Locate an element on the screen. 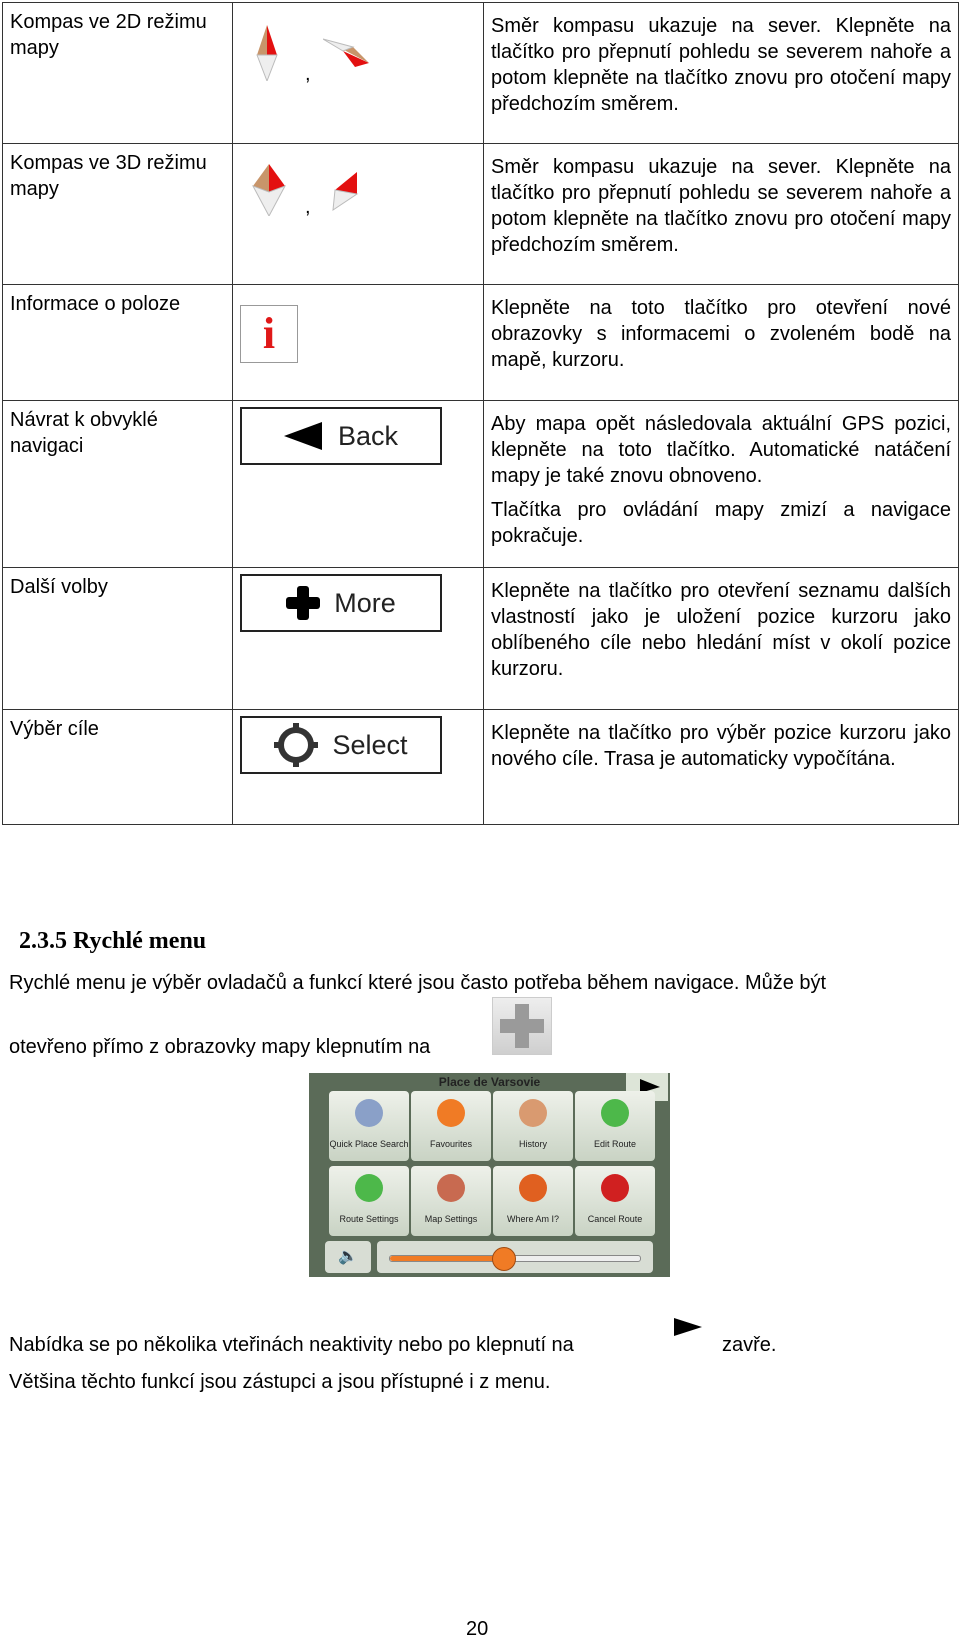  row-name: Návrat k obvyklé navigaci is located at coordinates (117, 484).